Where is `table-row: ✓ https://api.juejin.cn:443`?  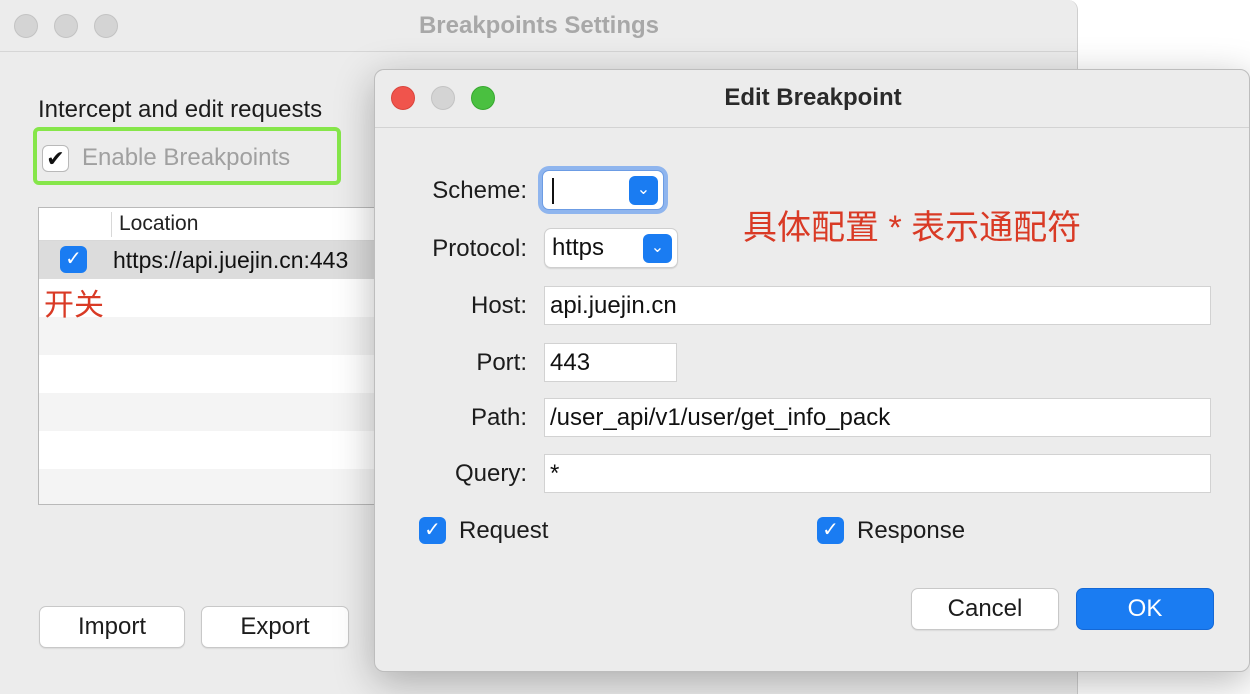 table-row: ✓ https://api.juejin.cn:443 is located at coordinates (208, 260).